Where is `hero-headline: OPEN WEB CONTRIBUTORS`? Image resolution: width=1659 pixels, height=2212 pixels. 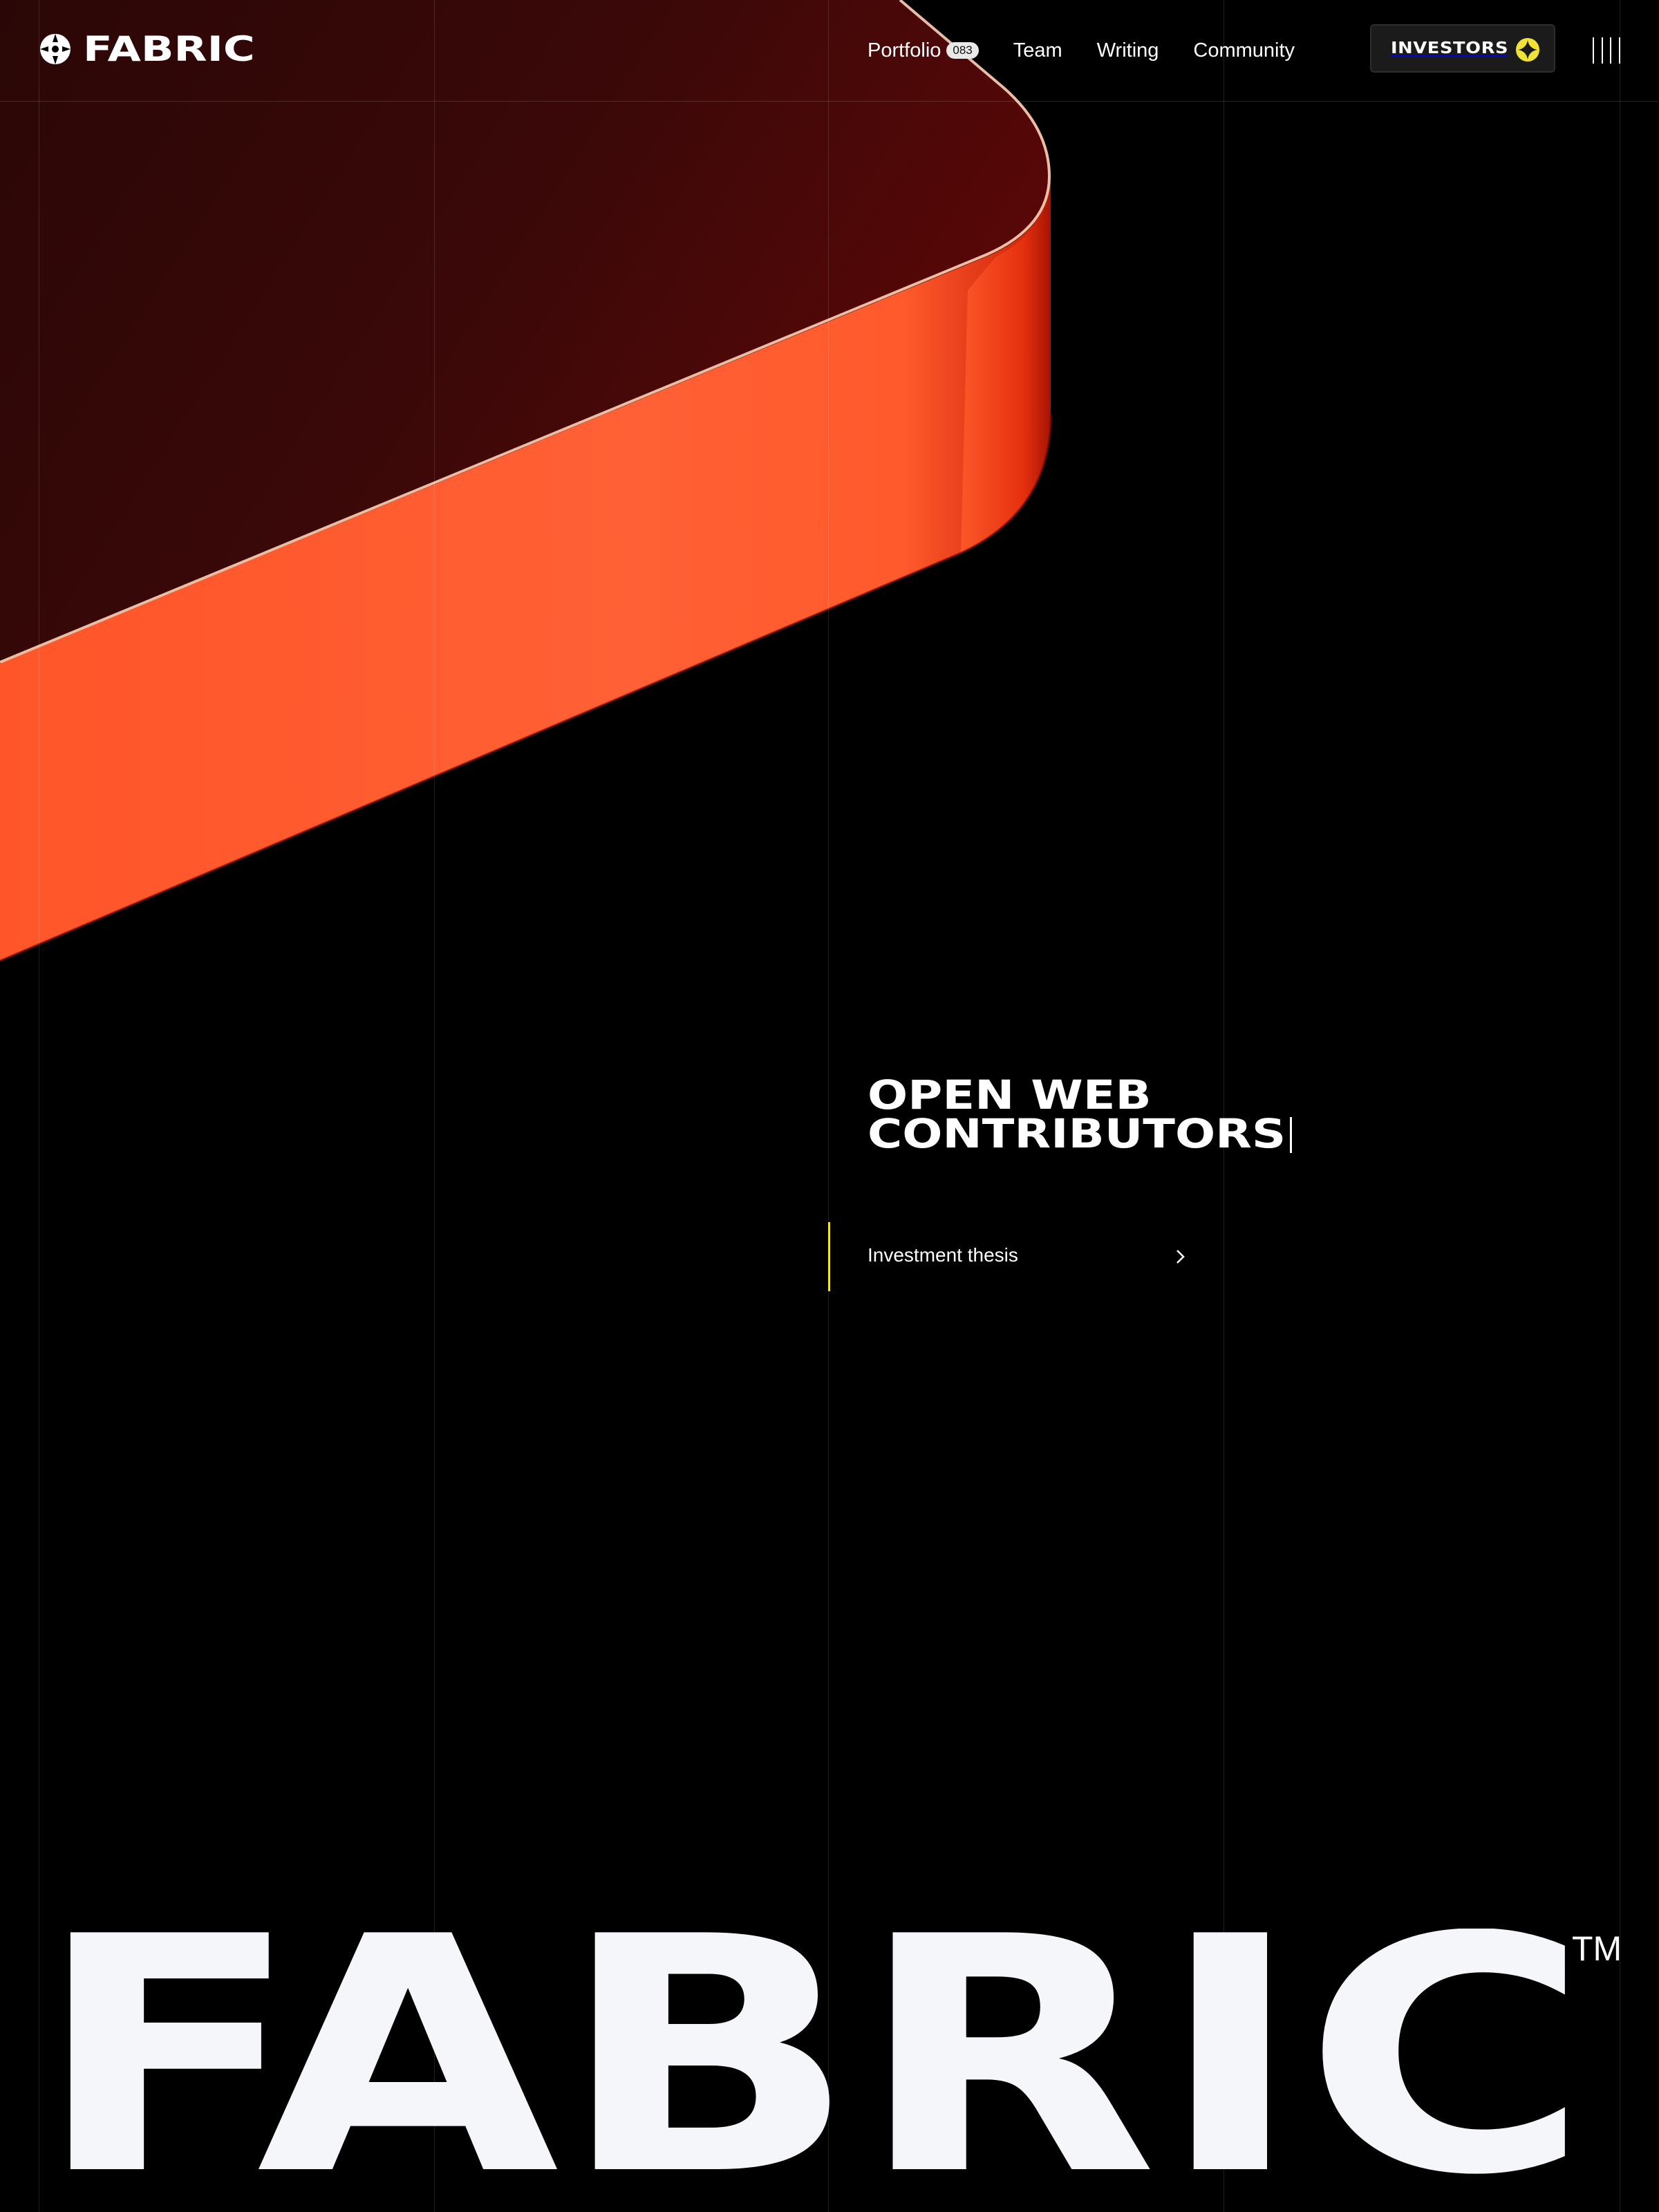
hero-headline: OPEN WEB CONTRIBUTORS is located at coordinates (1077, 1114).